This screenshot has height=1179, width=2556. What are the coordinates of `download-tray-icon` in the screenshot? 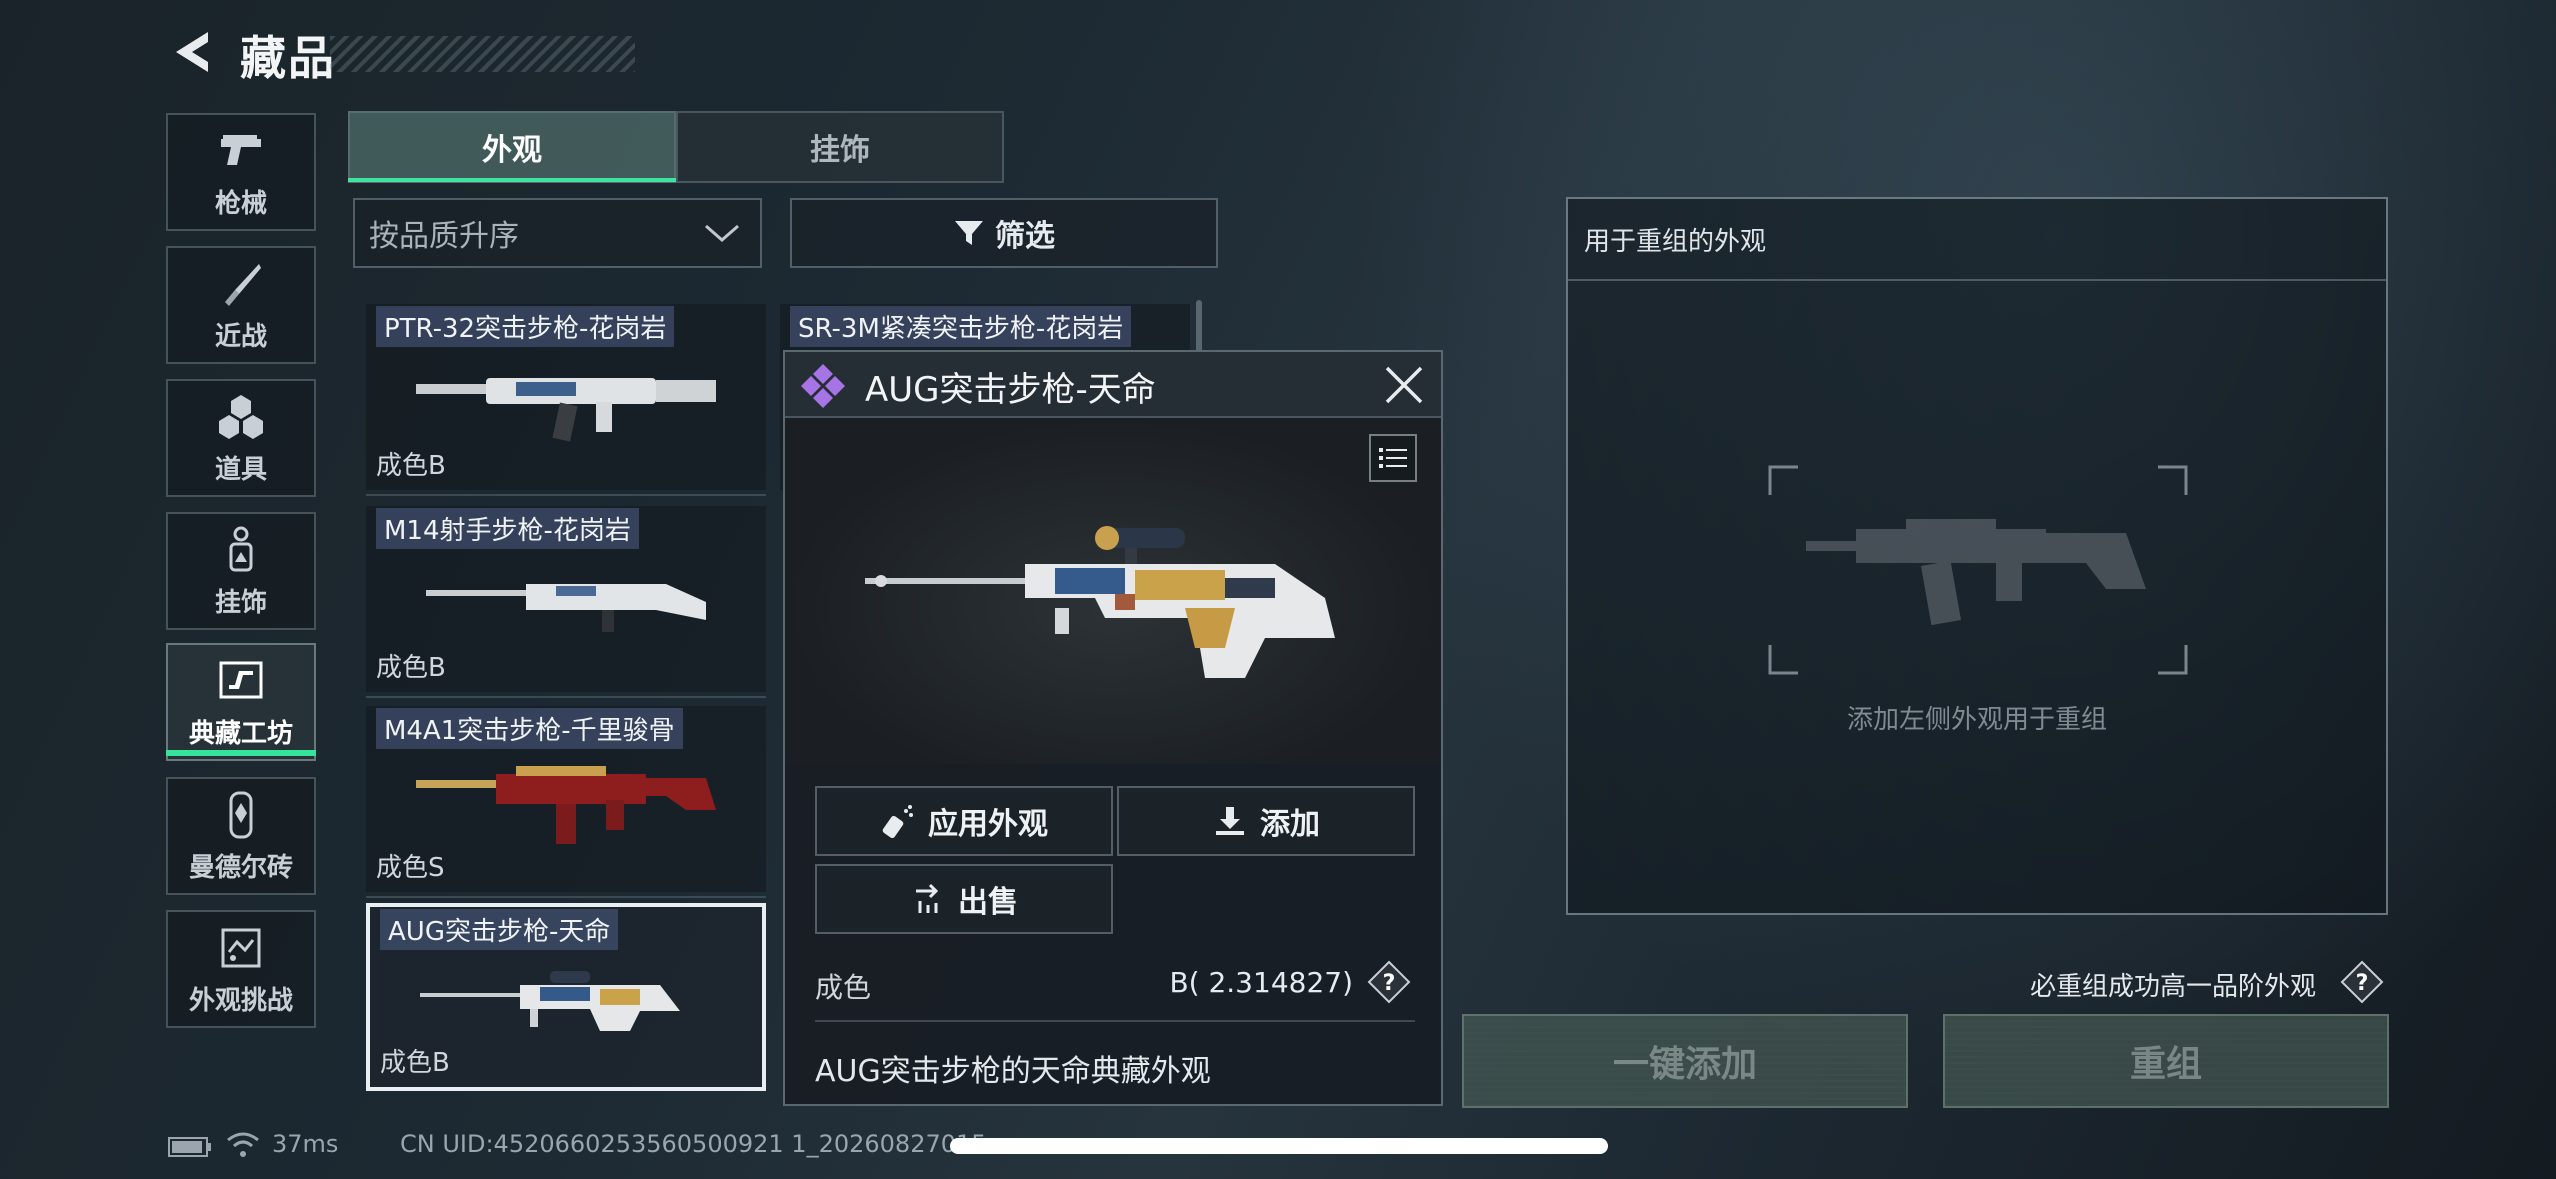 It's located at (1230, 821).